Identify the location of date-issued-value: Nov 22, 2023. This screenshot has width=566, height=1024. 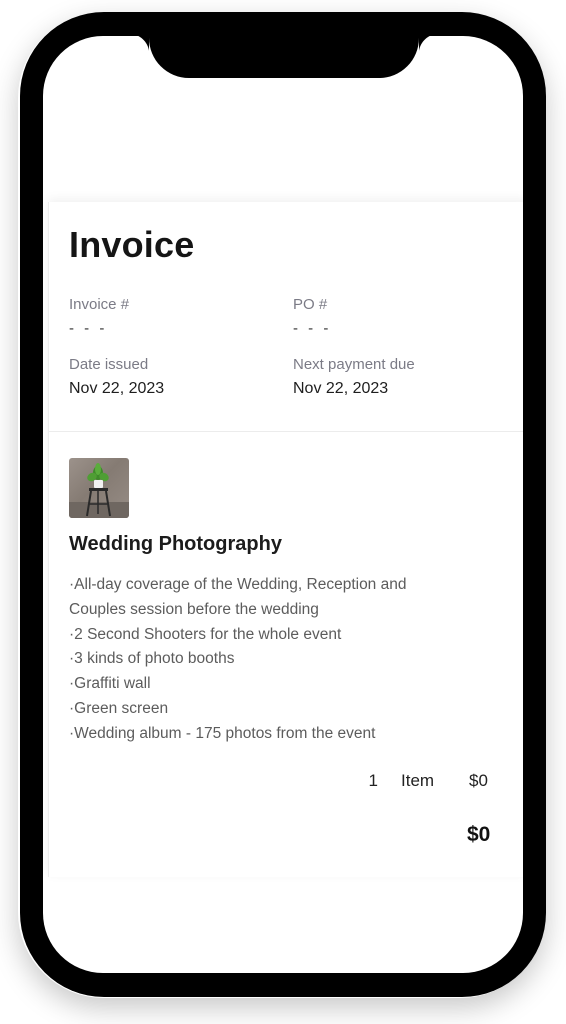
(117, 388).